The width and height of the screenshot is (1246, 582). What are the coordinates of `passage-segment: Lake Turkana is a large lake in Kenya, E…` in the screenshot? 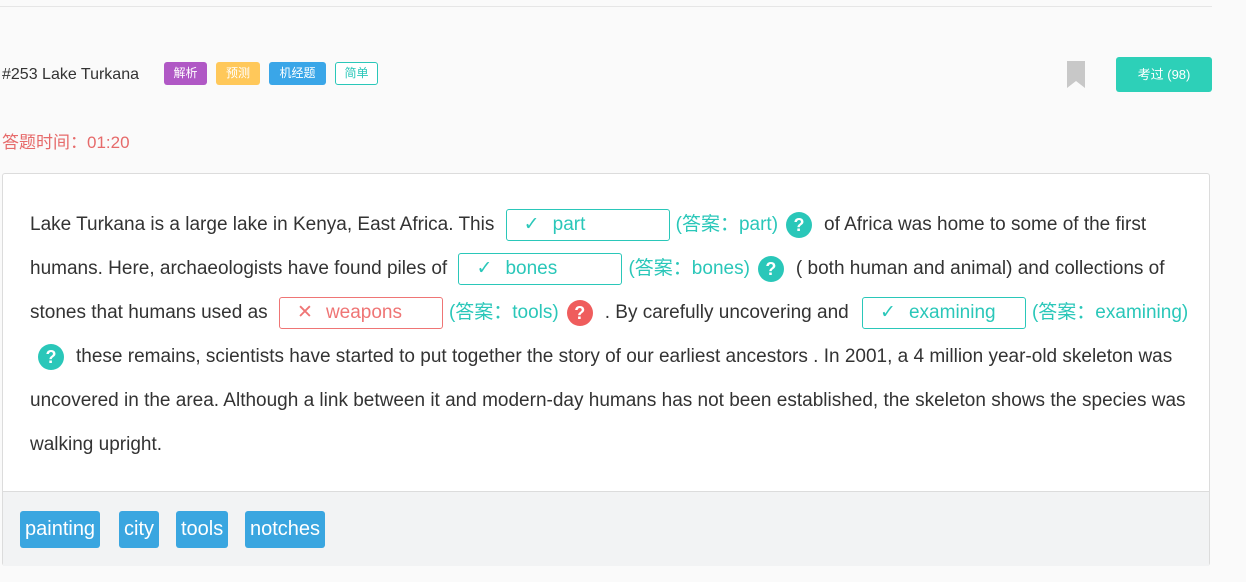 It's located at (262, 224).